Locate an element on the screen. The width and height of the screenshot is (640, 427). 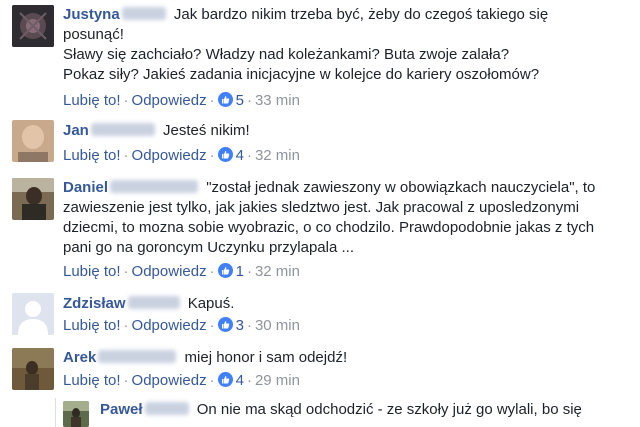
comment-actions: Lubię to! · Odpowiedz · 1 · 32 min is located at coordinates (181, 272).